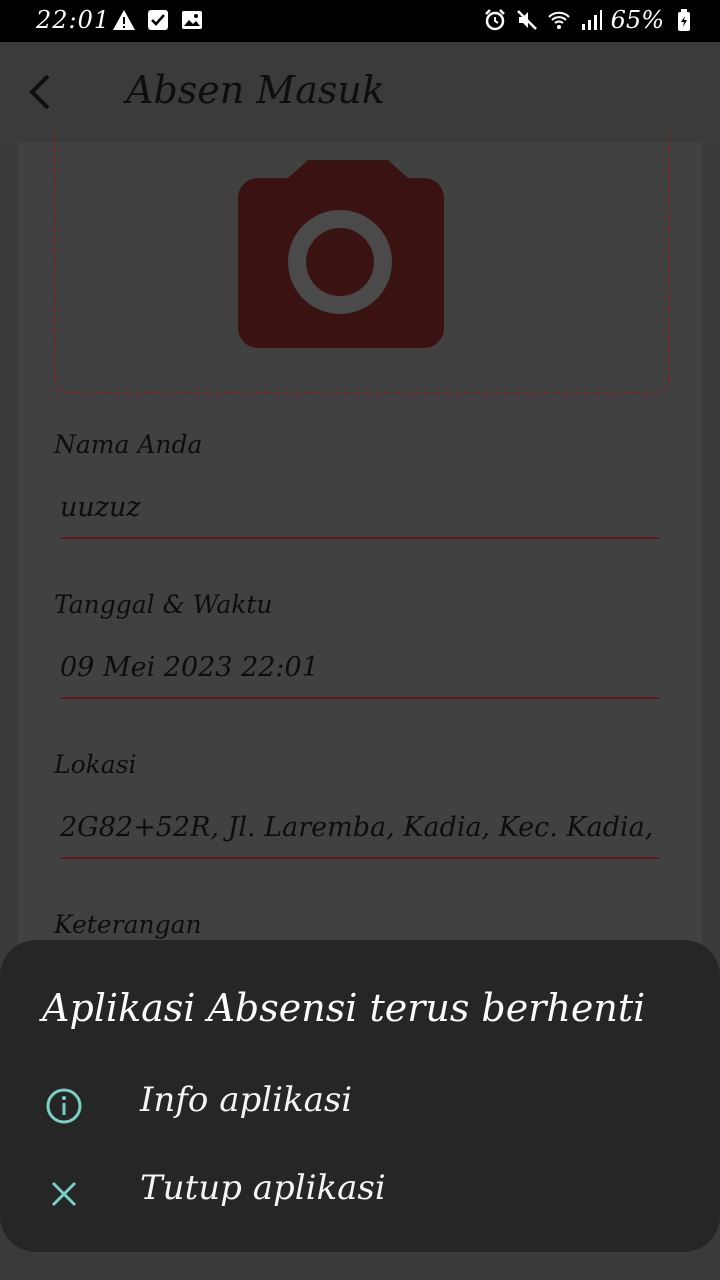 The image size is (720, 1280). What do you see at coordinates (559, 20) in the screenshot?
I see `wifi-icon` at bounding box center [559, 20].